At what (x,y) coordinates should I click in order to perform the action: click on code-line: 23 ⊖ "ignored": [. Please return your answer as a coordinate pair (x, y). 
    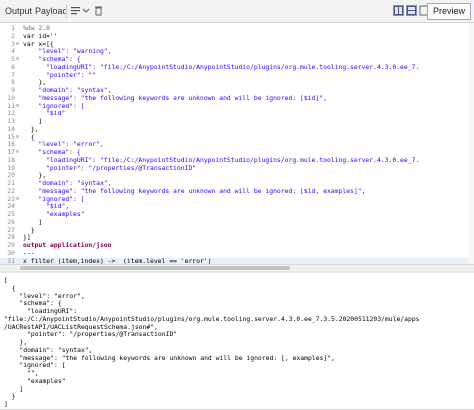
    Looking at the image, I should click on (237, 199).